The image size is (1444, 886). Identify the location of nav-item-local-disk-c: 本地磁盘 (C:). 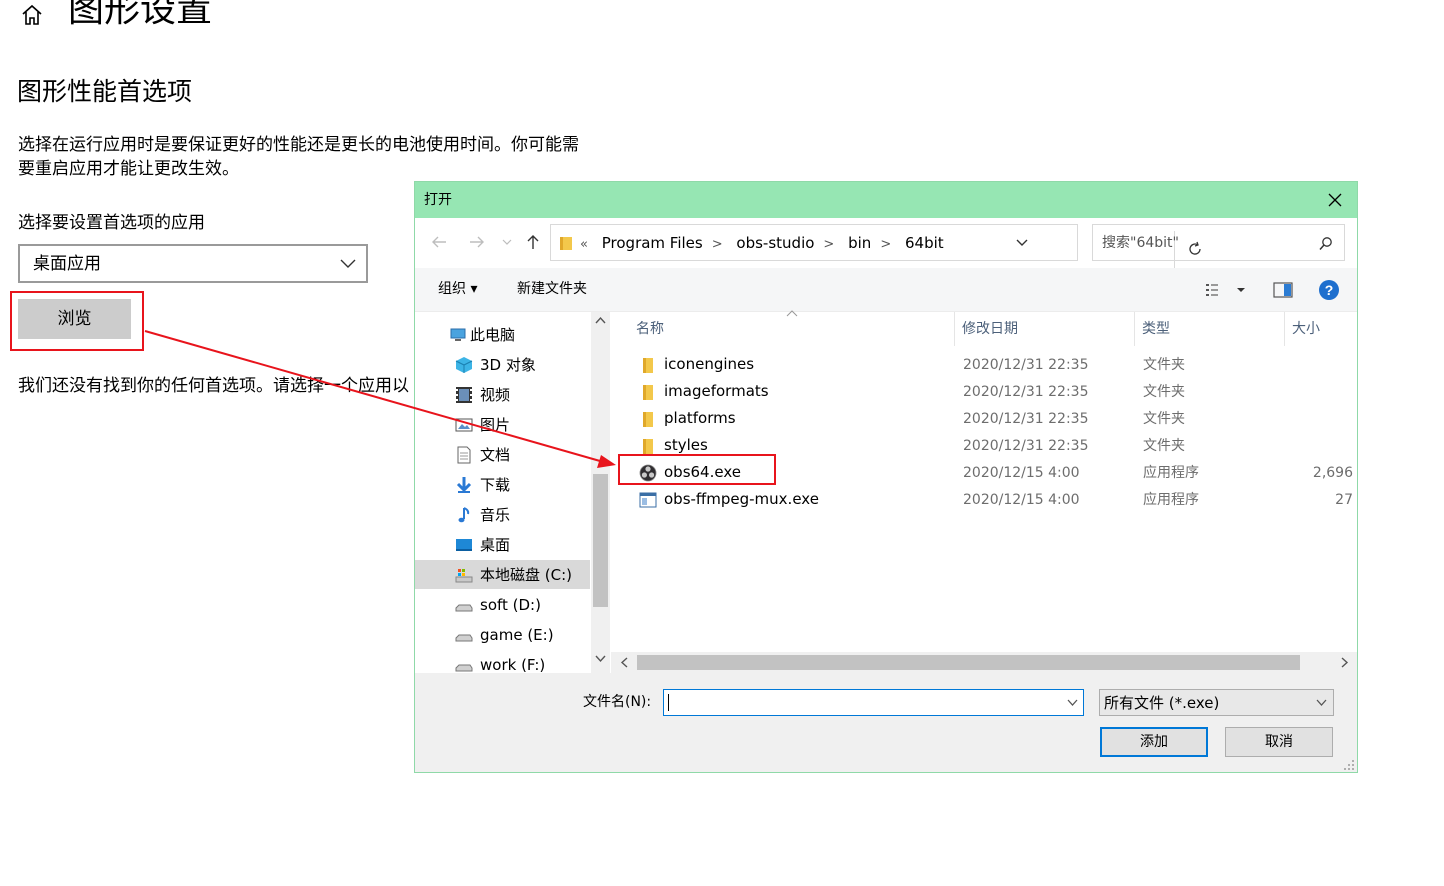
(502, 574).